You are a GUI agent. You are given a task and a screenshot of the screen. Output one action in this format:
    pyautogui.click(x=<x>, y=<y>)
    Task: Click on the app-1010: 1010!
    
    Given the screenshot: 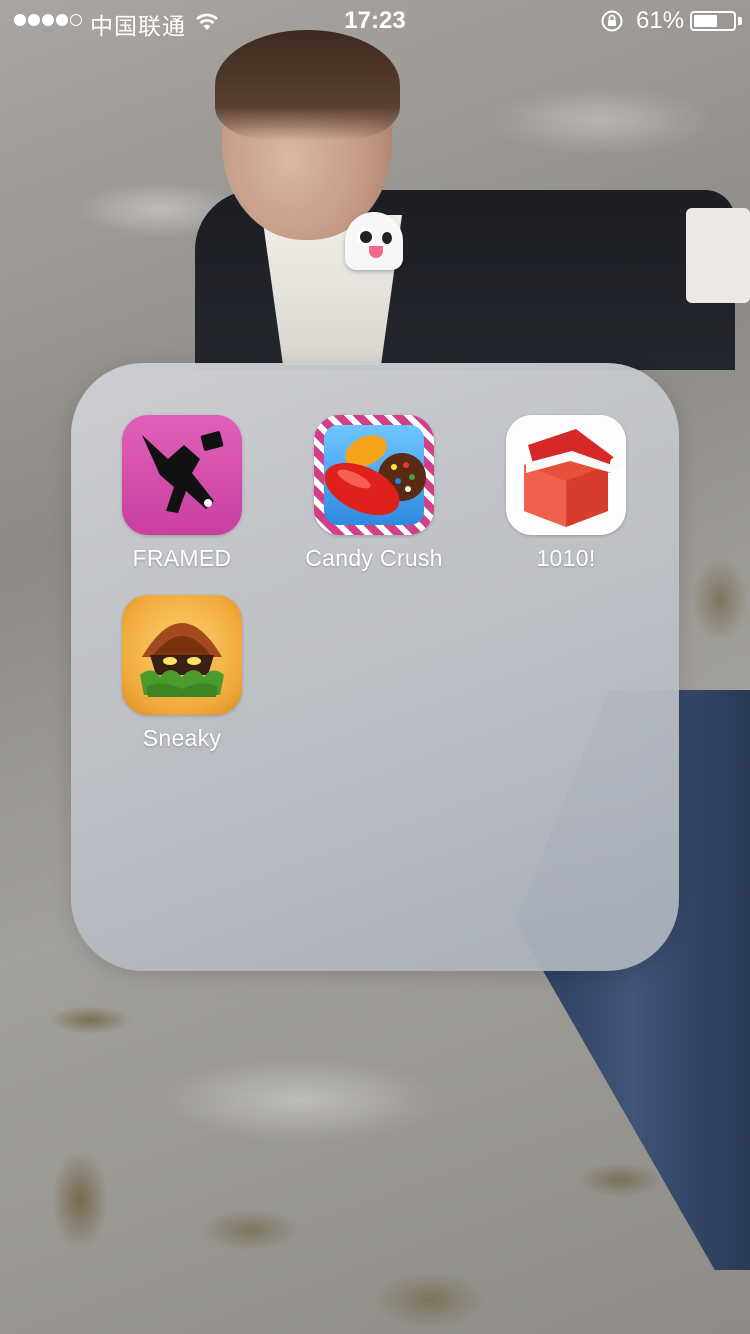 What is the action you would take?
    pyautogui.click(x=566, y=493)
    